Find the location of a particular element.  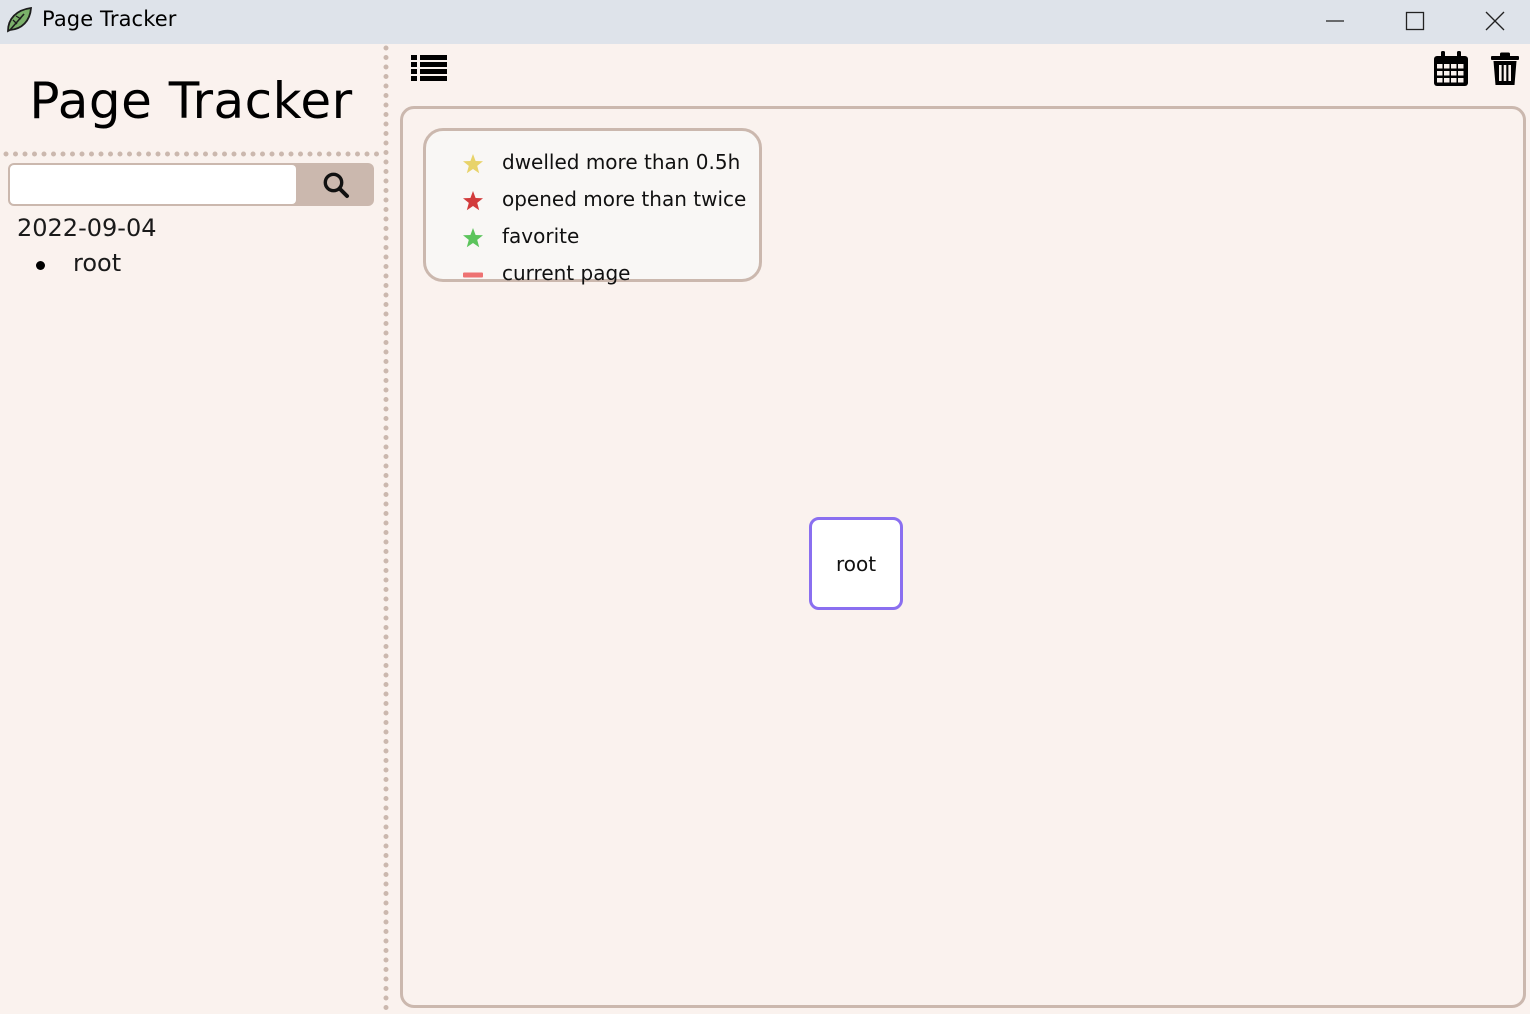

legend-item-opened: opened more than twice is located at coordinates (591, 201).